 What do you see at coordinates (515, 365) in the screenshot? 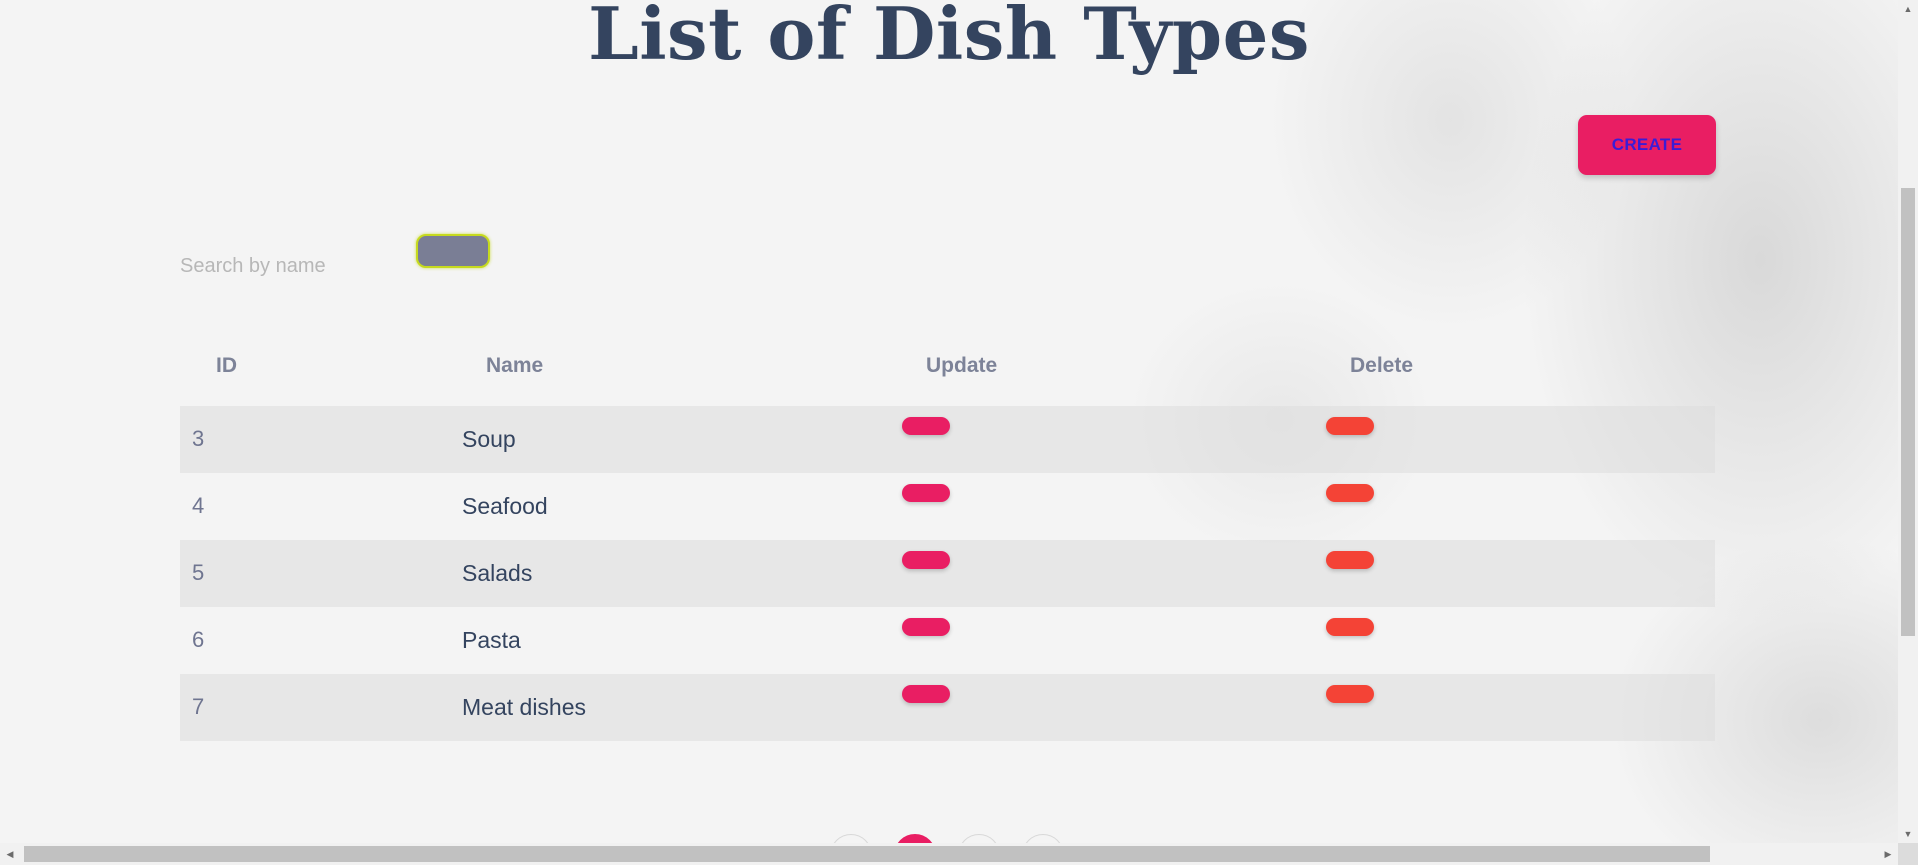
I see `header-name: Name` at bounding box center [515, 365].